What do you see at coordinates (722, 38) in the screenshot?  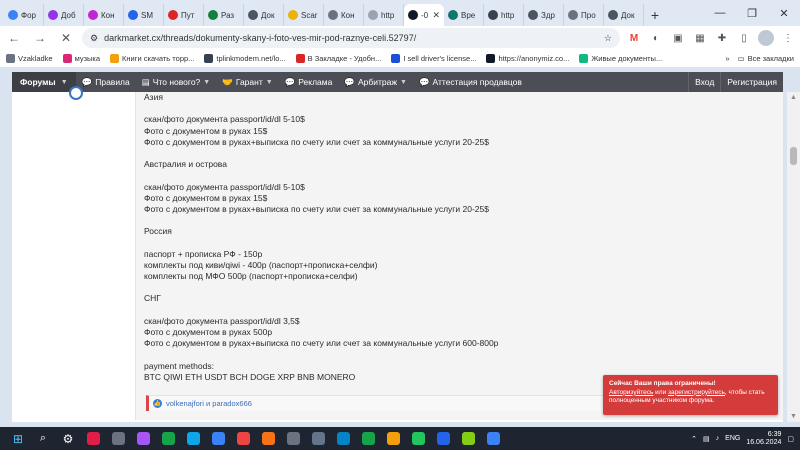 I see `puzzle-icon: ✚` at bounding box center [722, 38].